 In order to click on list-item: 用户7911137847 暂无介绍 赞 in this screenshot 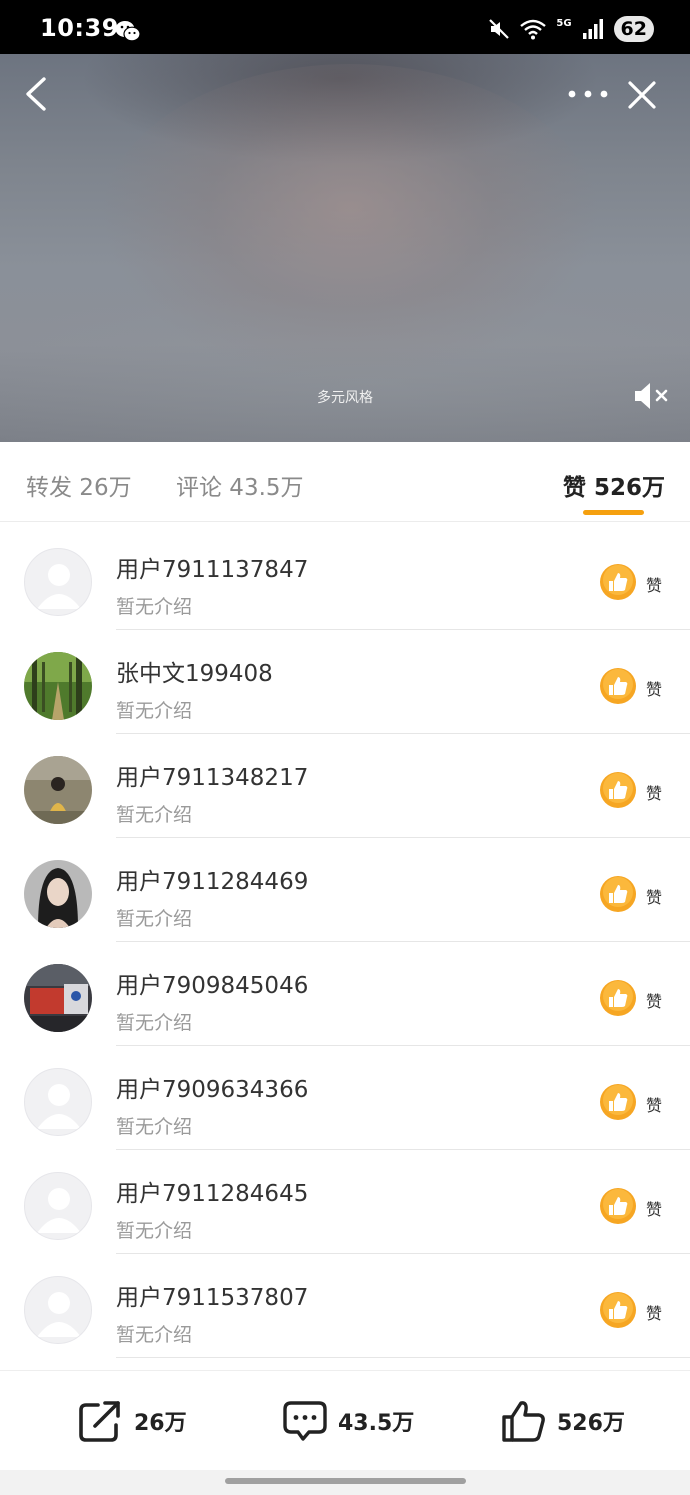, I will do `click(345, 578)`.